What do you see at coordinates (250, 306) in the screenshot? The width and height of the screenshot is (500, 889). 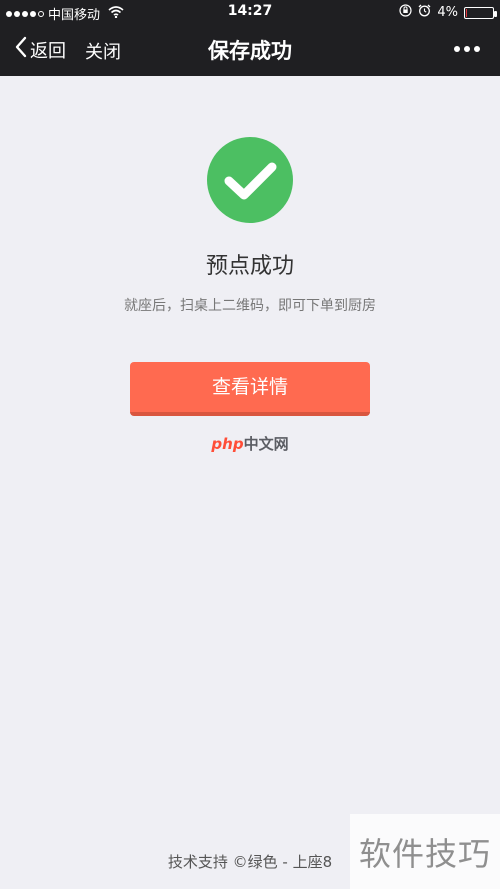 I see `success-message: 就座后，扫桌上二维码，即可下单到厨房` at bounding box center [250, 306].